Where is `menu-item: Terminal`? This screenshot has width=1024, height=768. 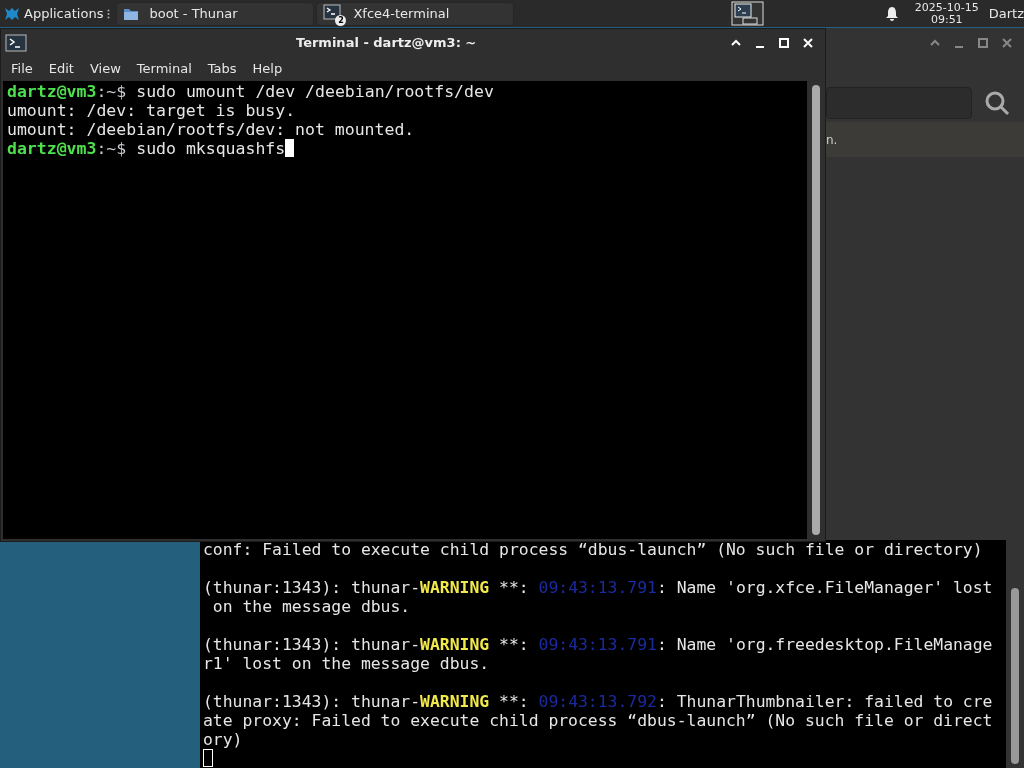 menu-item: Terminal is located at coordinates (164, 69).